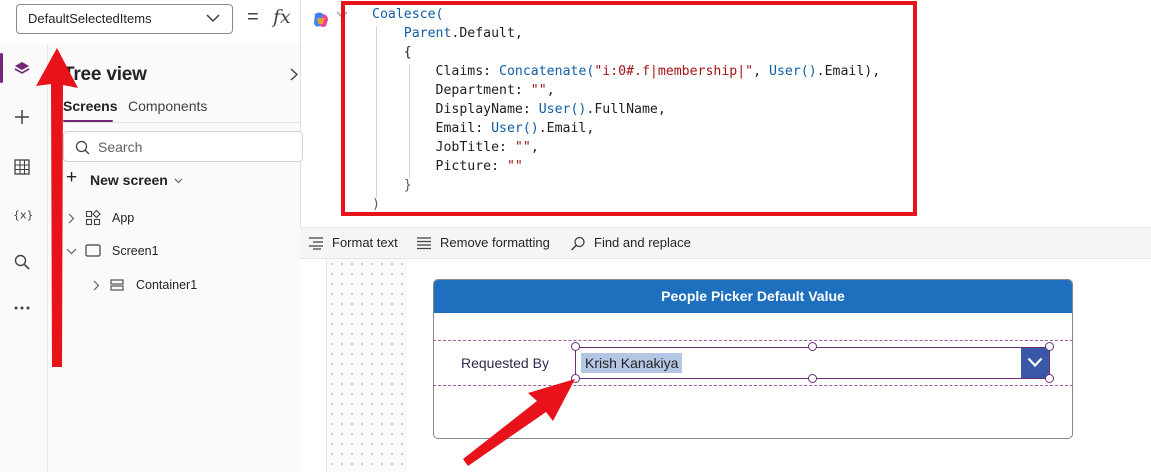 This screenshot has height=472, width=1151. Describe the element at coordinates (282, 17) in the screenshot. I see `fx-icon: fx` at that location.